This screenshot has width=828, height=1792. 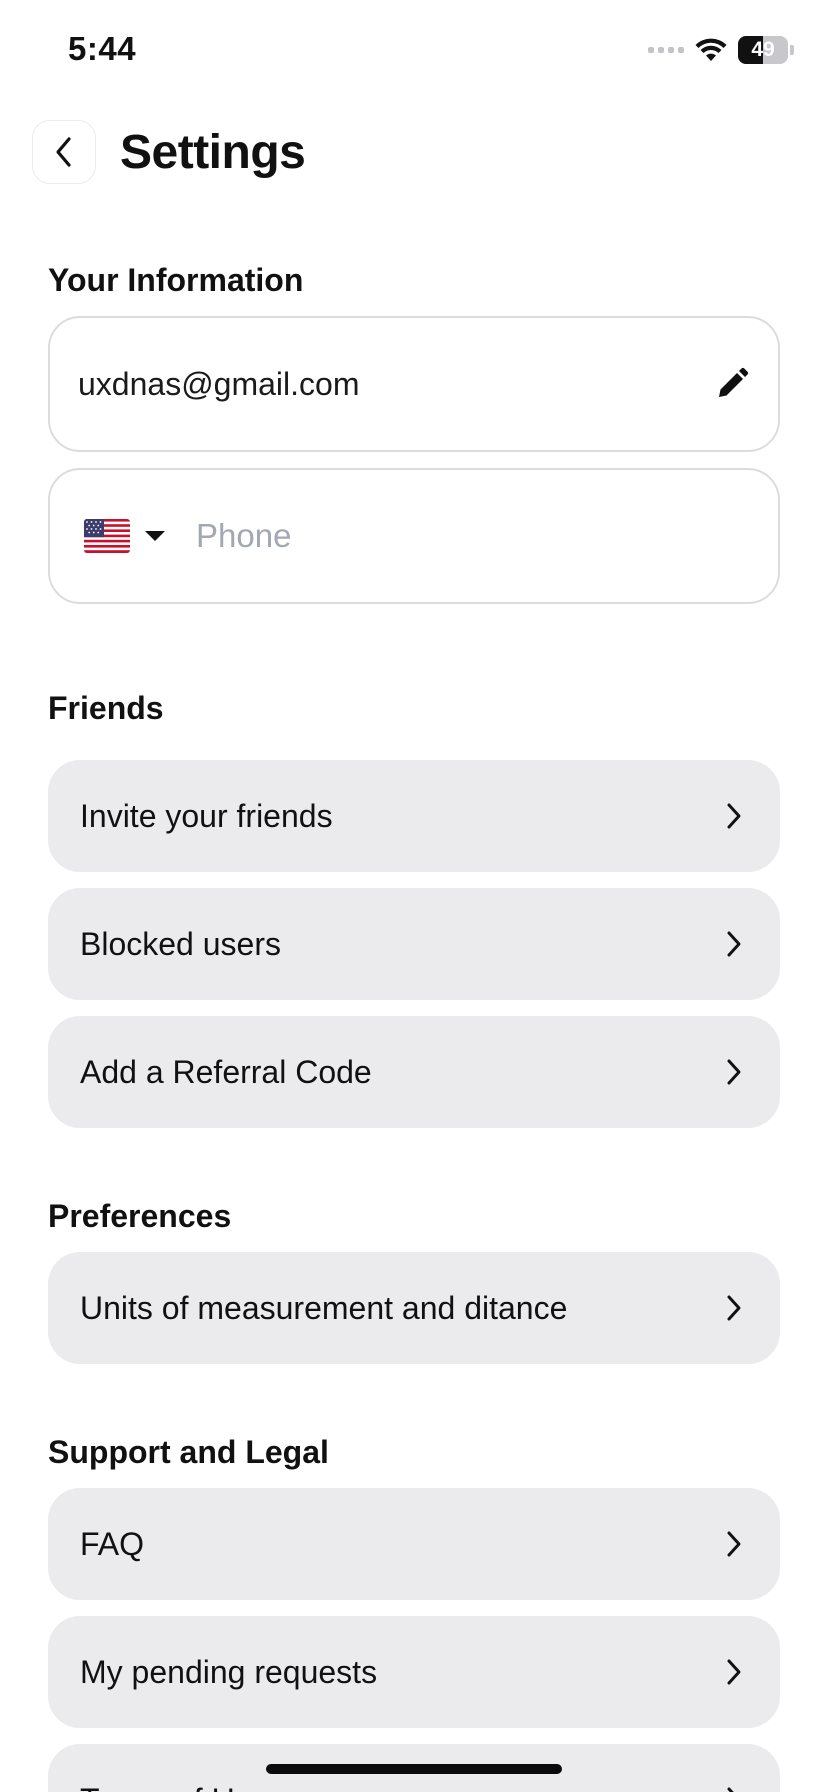 I want to click on cellular-signal-icon, so click(x=666, y=50).